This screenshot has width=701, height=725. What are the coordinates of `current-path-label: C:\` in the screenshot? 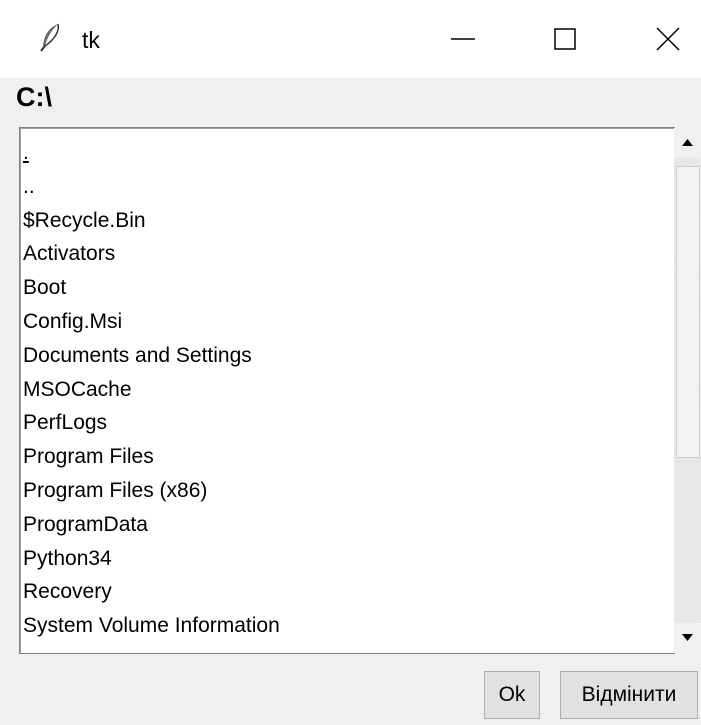 It's located at (34, 97).